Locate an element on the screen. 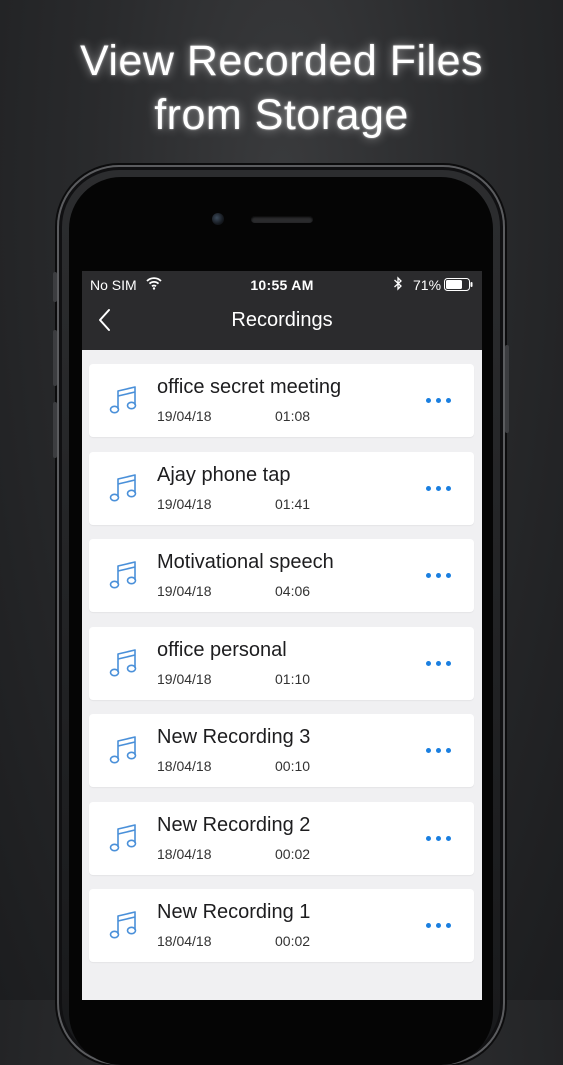 The height and width of the screenshot is (1065, 563). recording-title: New Recording 2 is located at coordinates (234, 824).